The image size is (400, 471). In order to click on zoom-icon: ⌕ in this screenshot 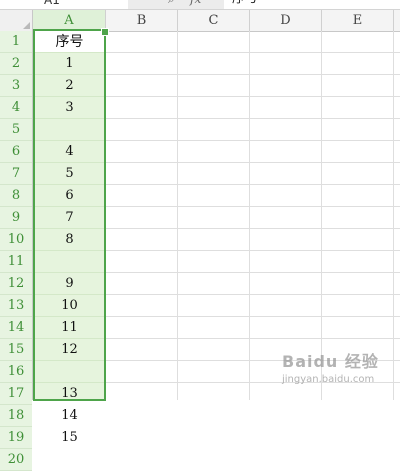, I will do `click(171, 3)`.